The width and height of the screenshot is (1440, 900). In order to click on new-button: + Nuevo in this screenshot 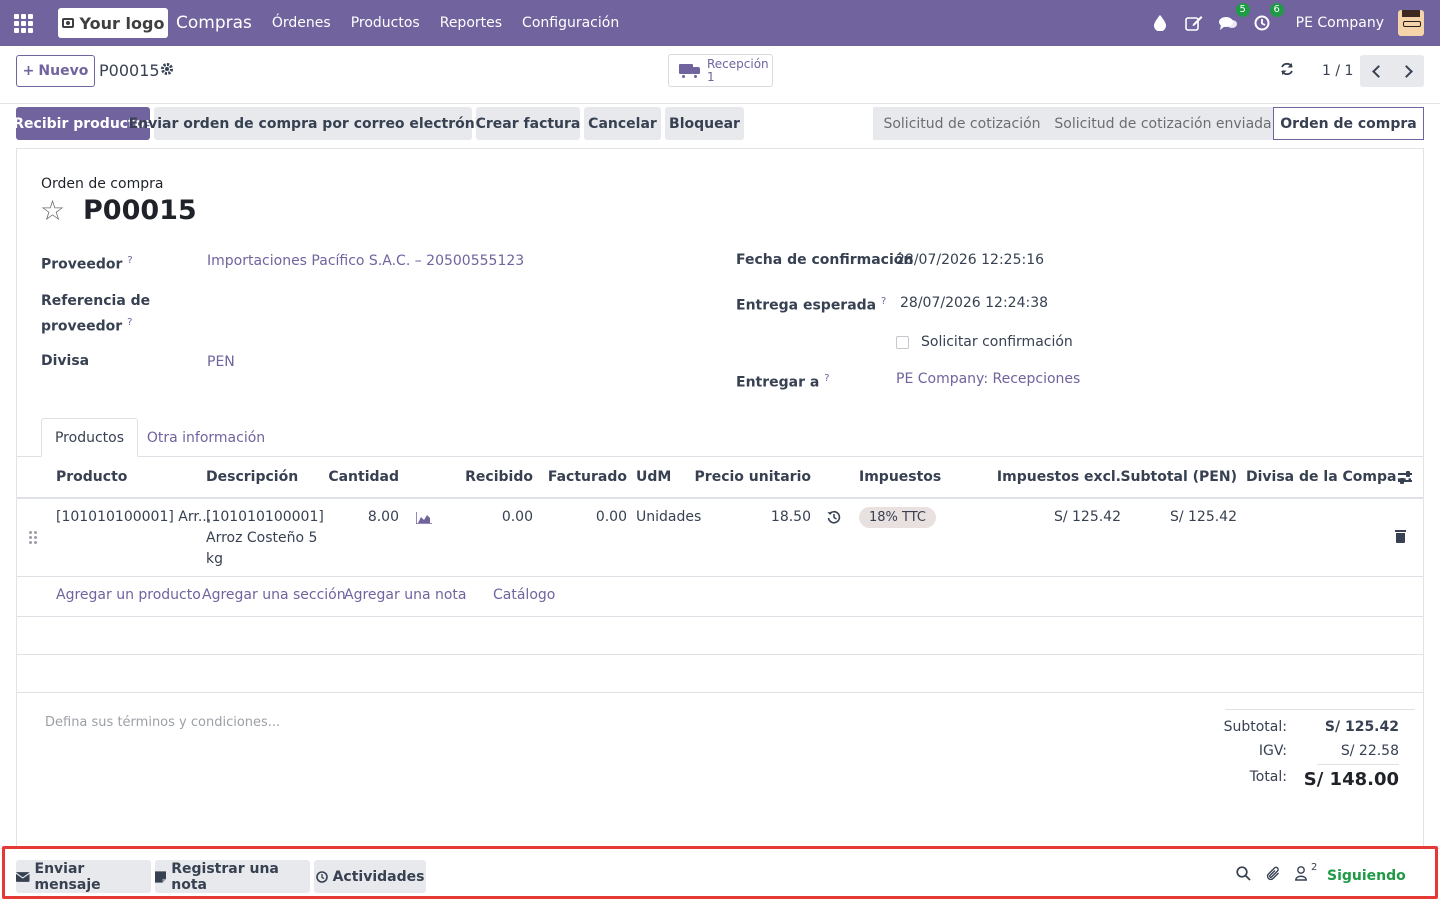, I will do `click(55, 71)`.